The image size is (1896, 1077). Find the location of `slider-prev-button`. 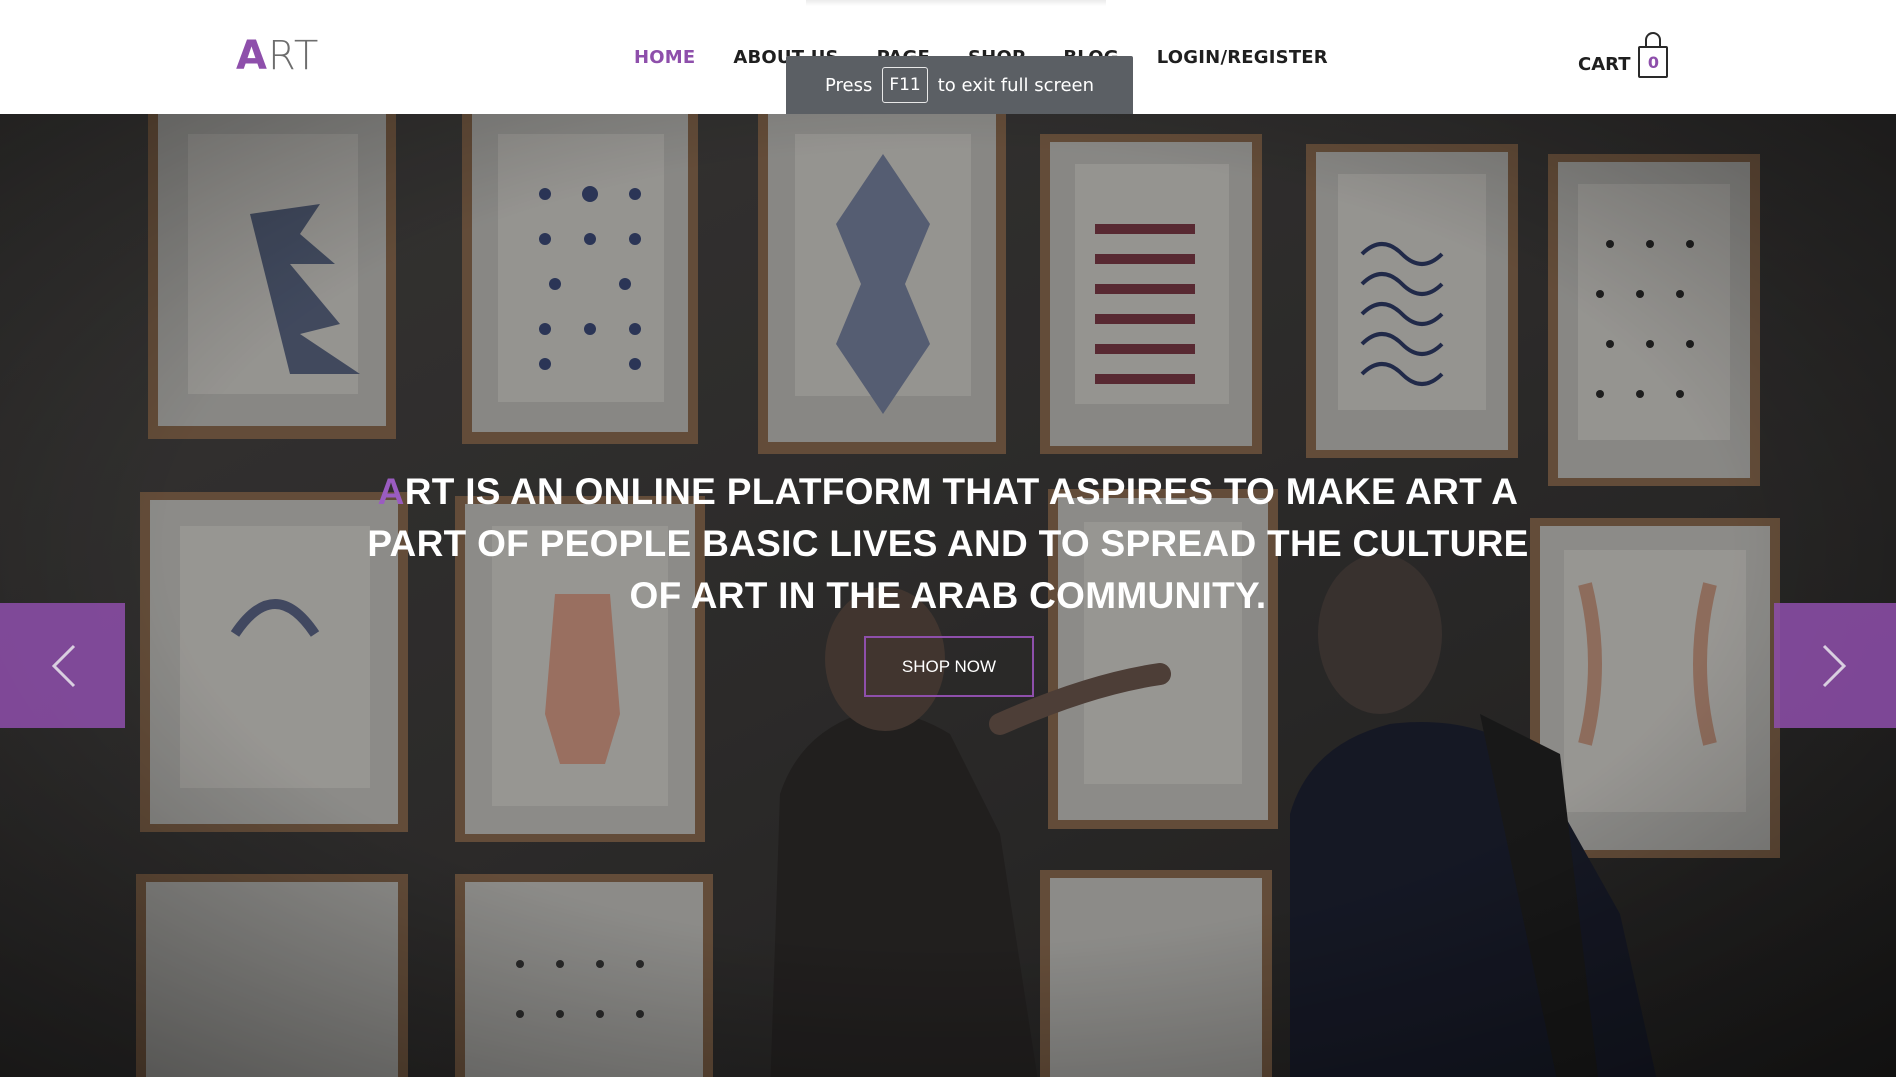

slider-prev-button is located at coordinates (62, 665).